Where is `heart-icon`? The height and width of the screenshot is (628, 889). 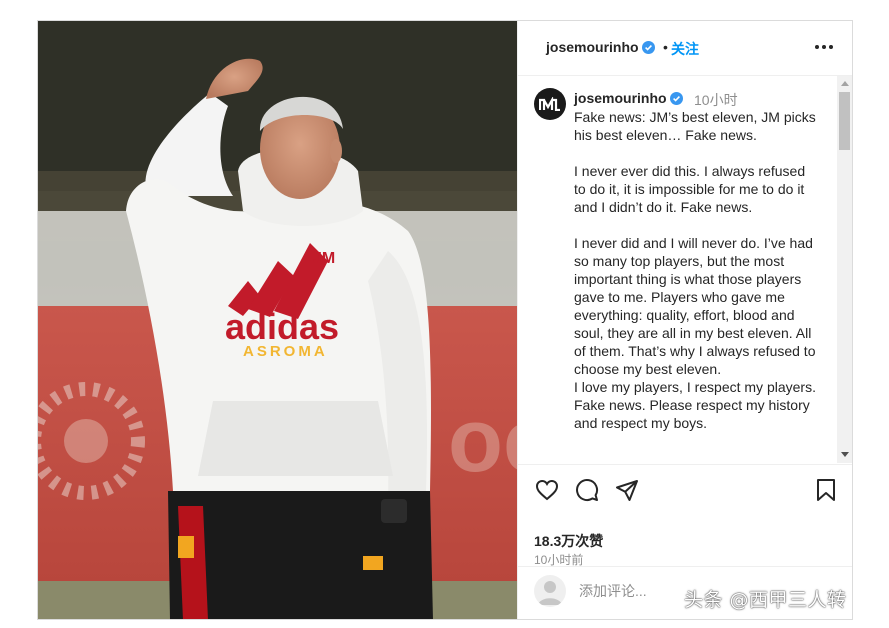 heart-icon is located at coordinates (547, 492).